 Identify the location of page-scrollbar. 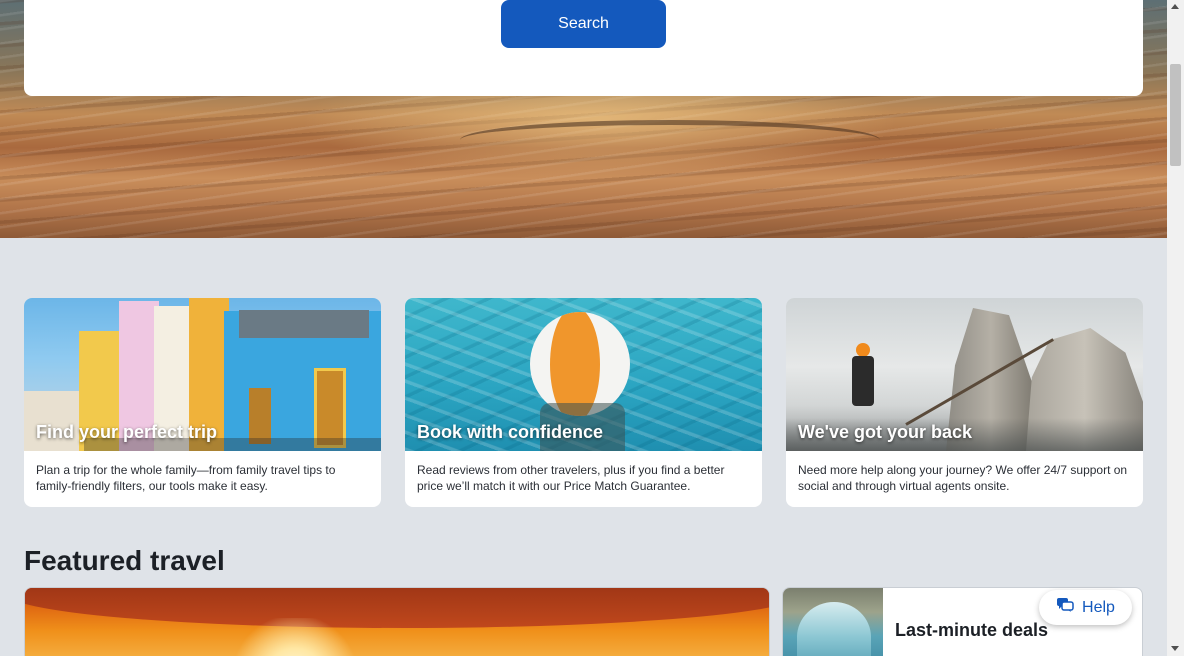
(1175, 328).